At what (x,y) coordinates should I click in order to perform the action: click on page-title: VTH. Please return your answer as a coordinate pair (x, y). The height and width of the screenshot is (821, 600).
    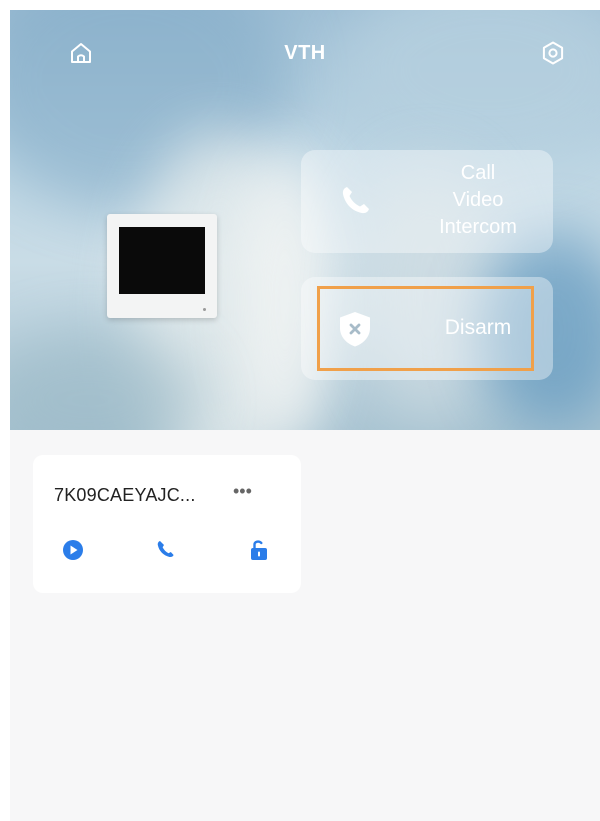
    Looking at the image, I should click on (305, 53).